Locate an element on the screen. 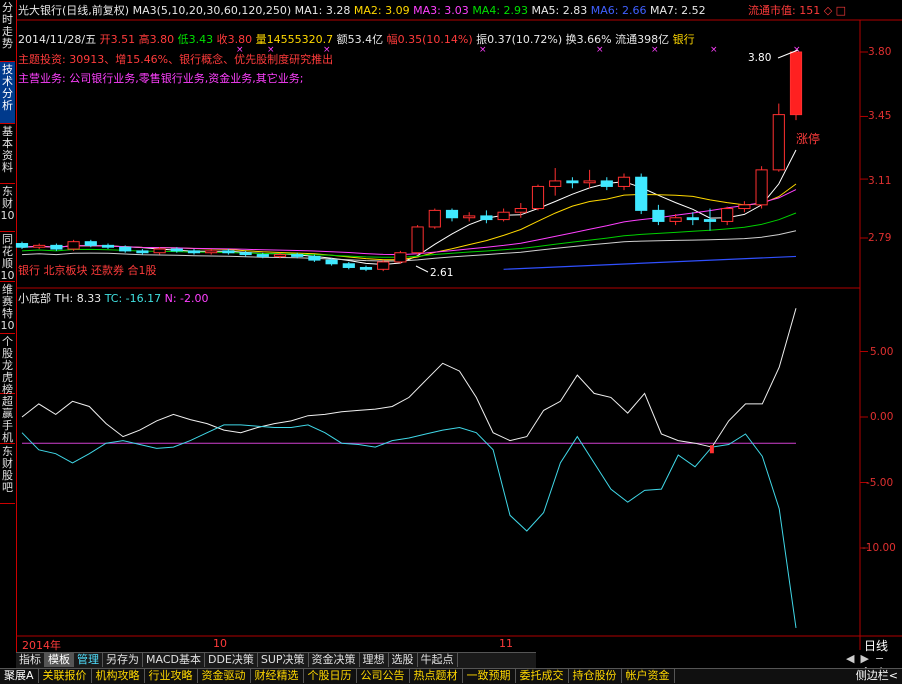  ma-line is located at coordinates (409, 222).